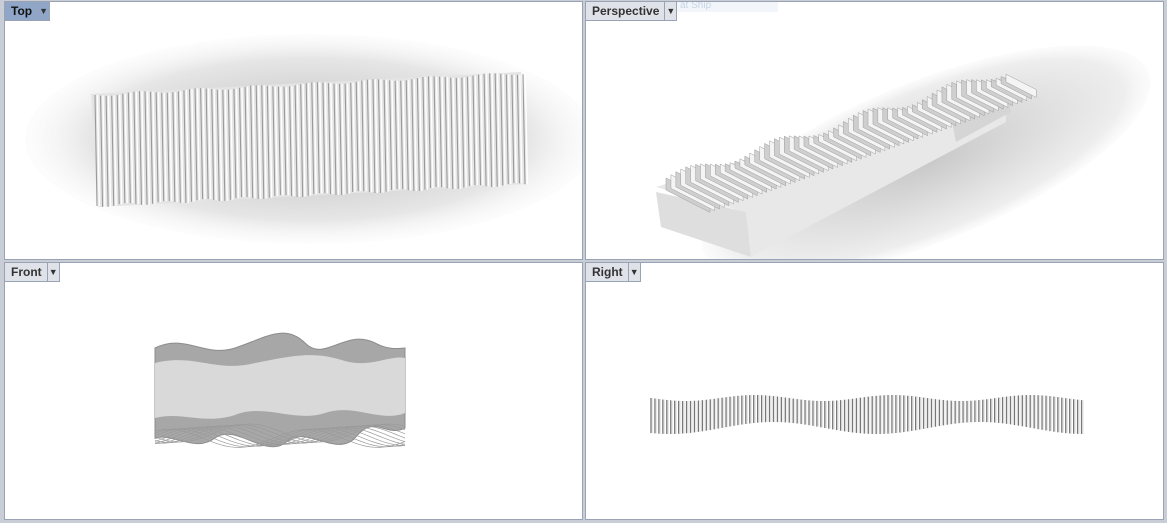  Describe the element at coordinates (21, 11) in the screenshot. I see `viewport-label-top: Top` at that location.